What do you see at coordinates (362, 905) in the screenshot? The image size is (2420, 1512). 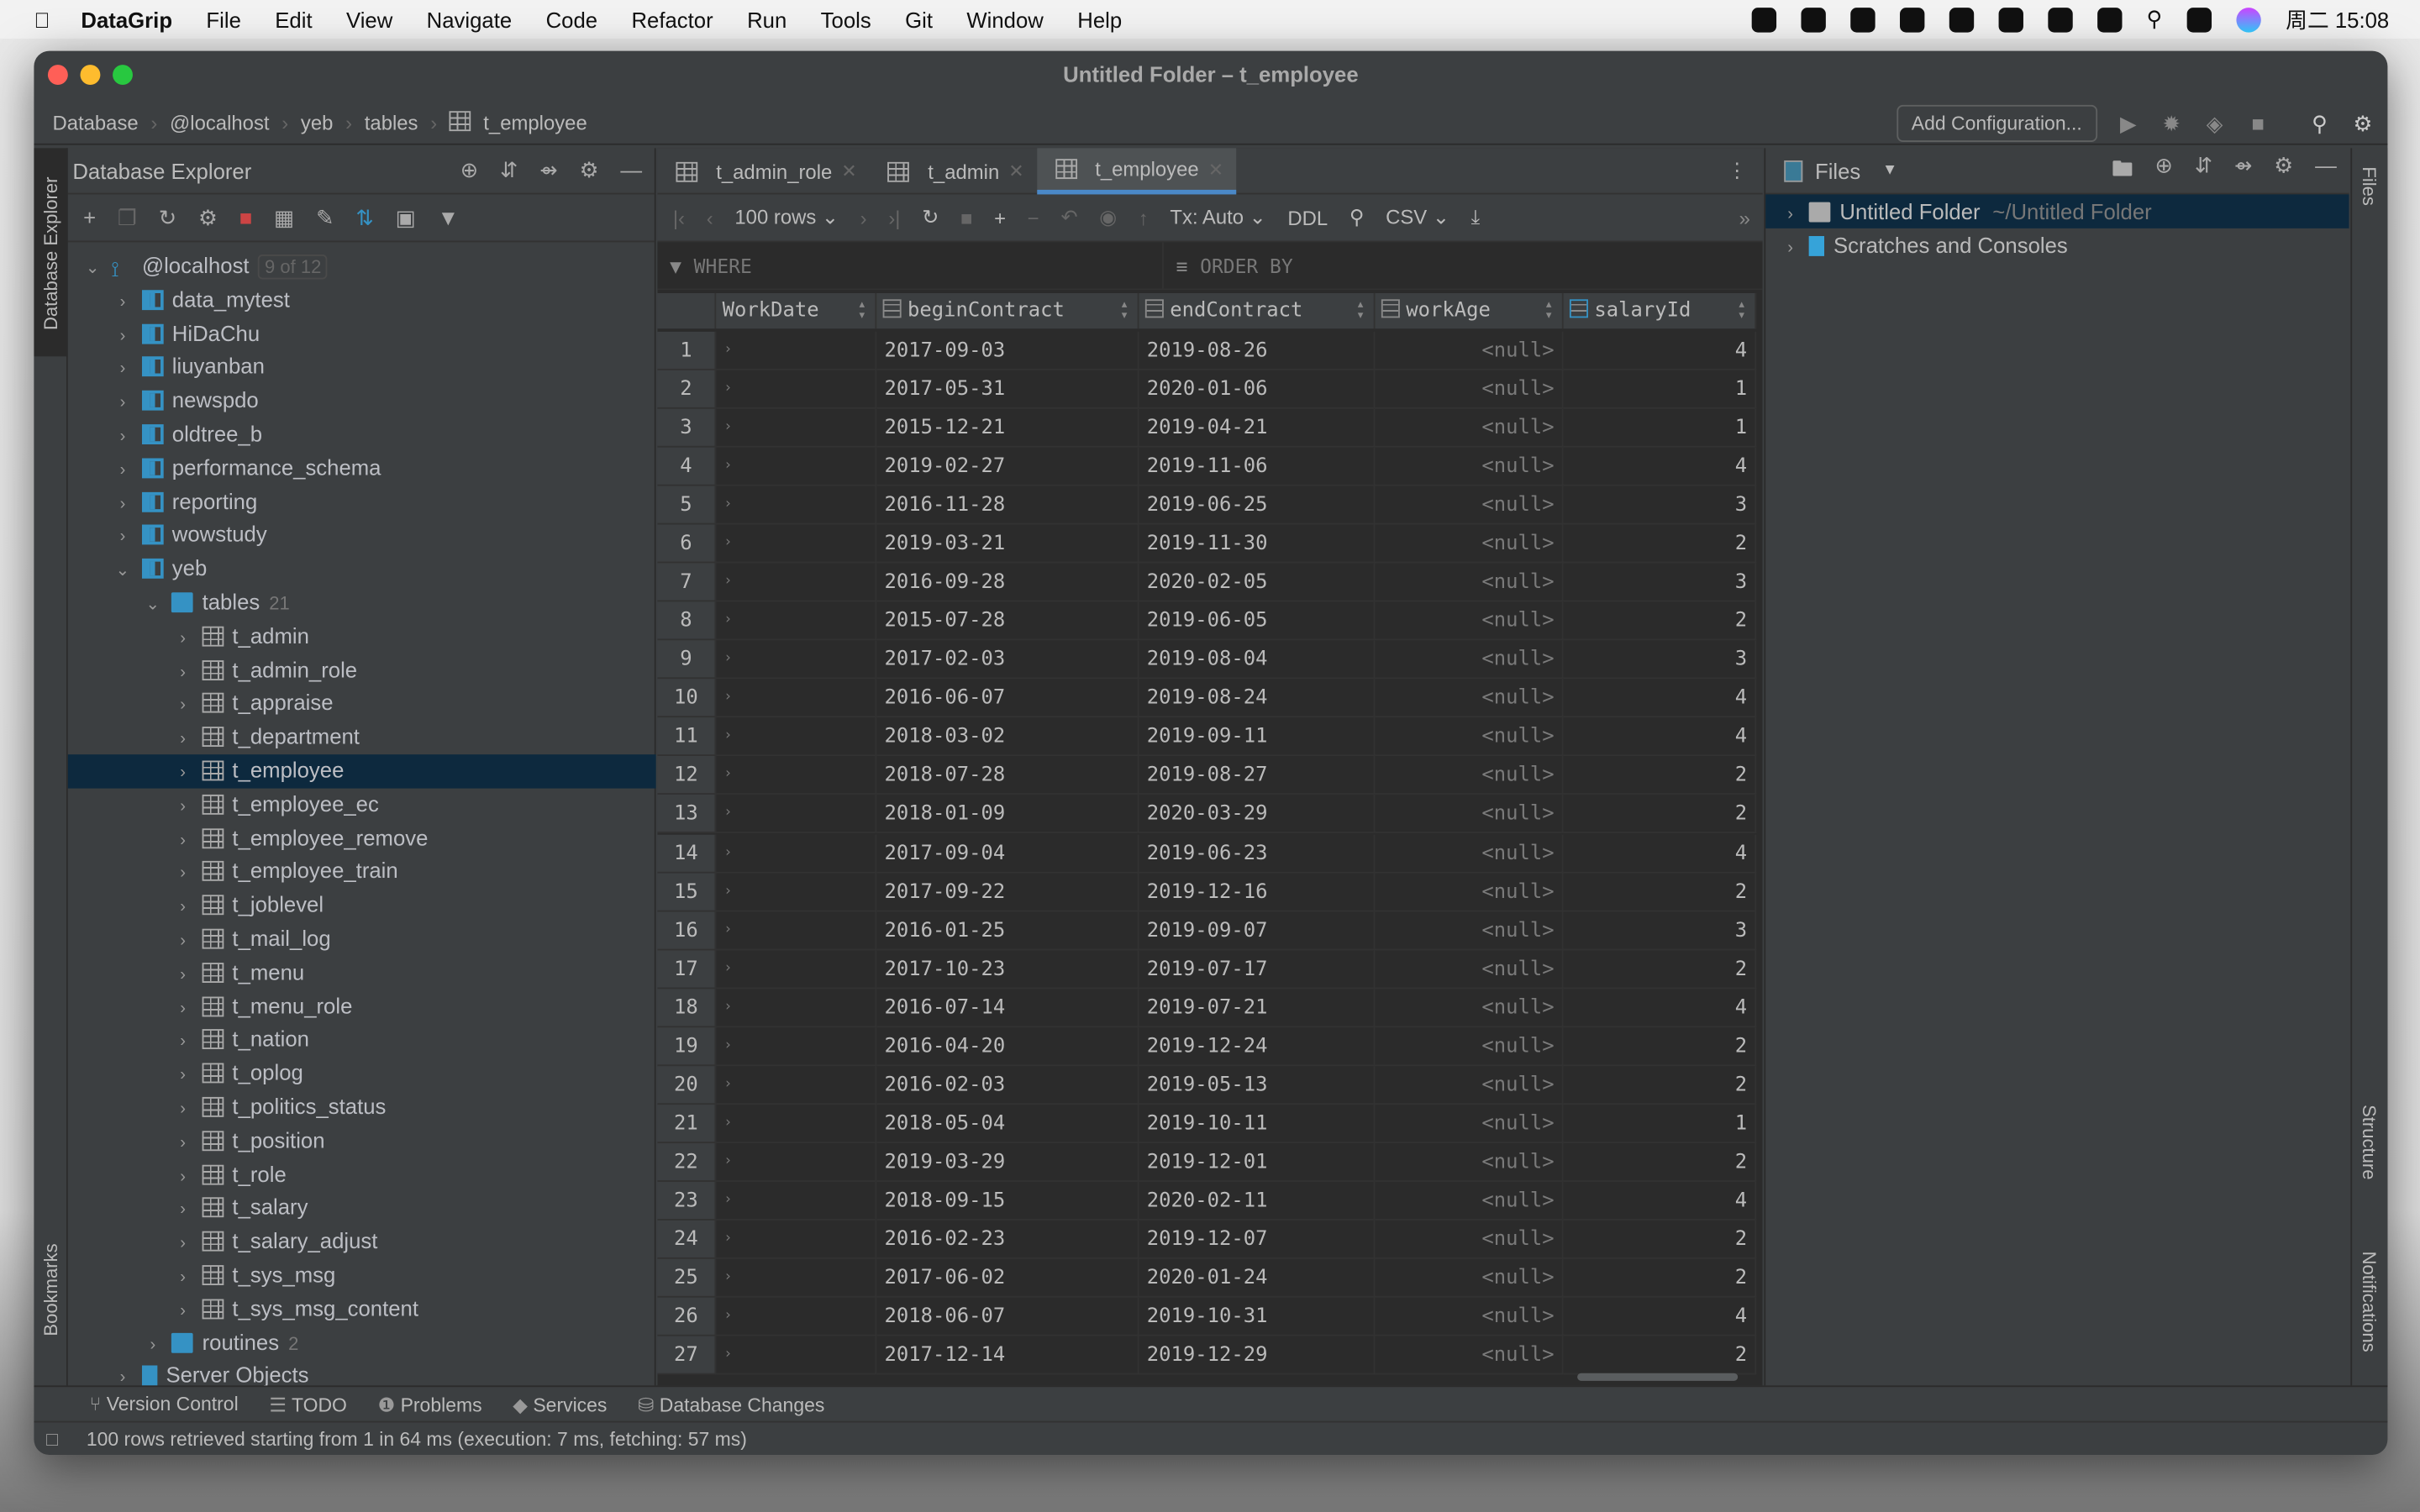 I see `tree-item-t-joblevel: › t_joblevel` at bounding box center [362, 905].